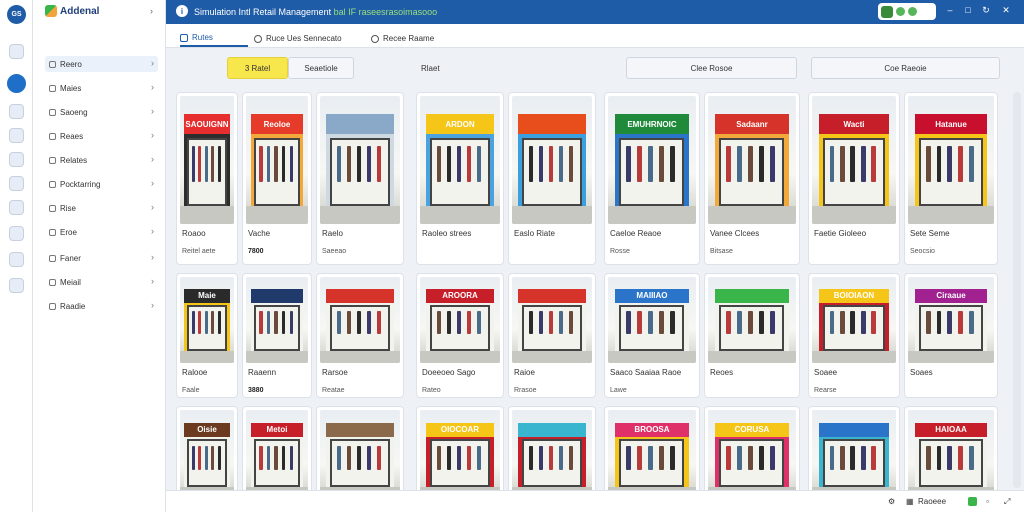  I want to click on status-dot-icon, so click(900, 11).